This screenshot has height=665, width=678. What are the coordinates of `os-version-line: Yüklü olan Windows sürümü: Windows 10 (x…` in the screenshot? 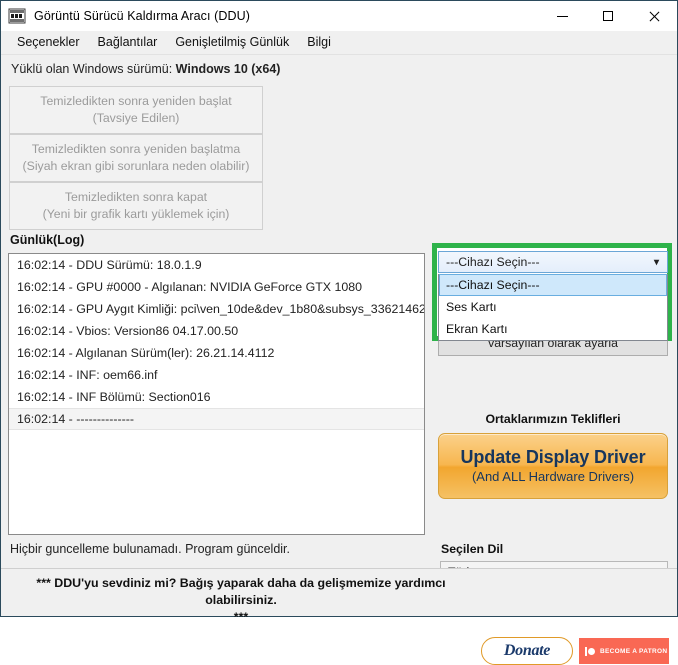 It's located at (145, 69).